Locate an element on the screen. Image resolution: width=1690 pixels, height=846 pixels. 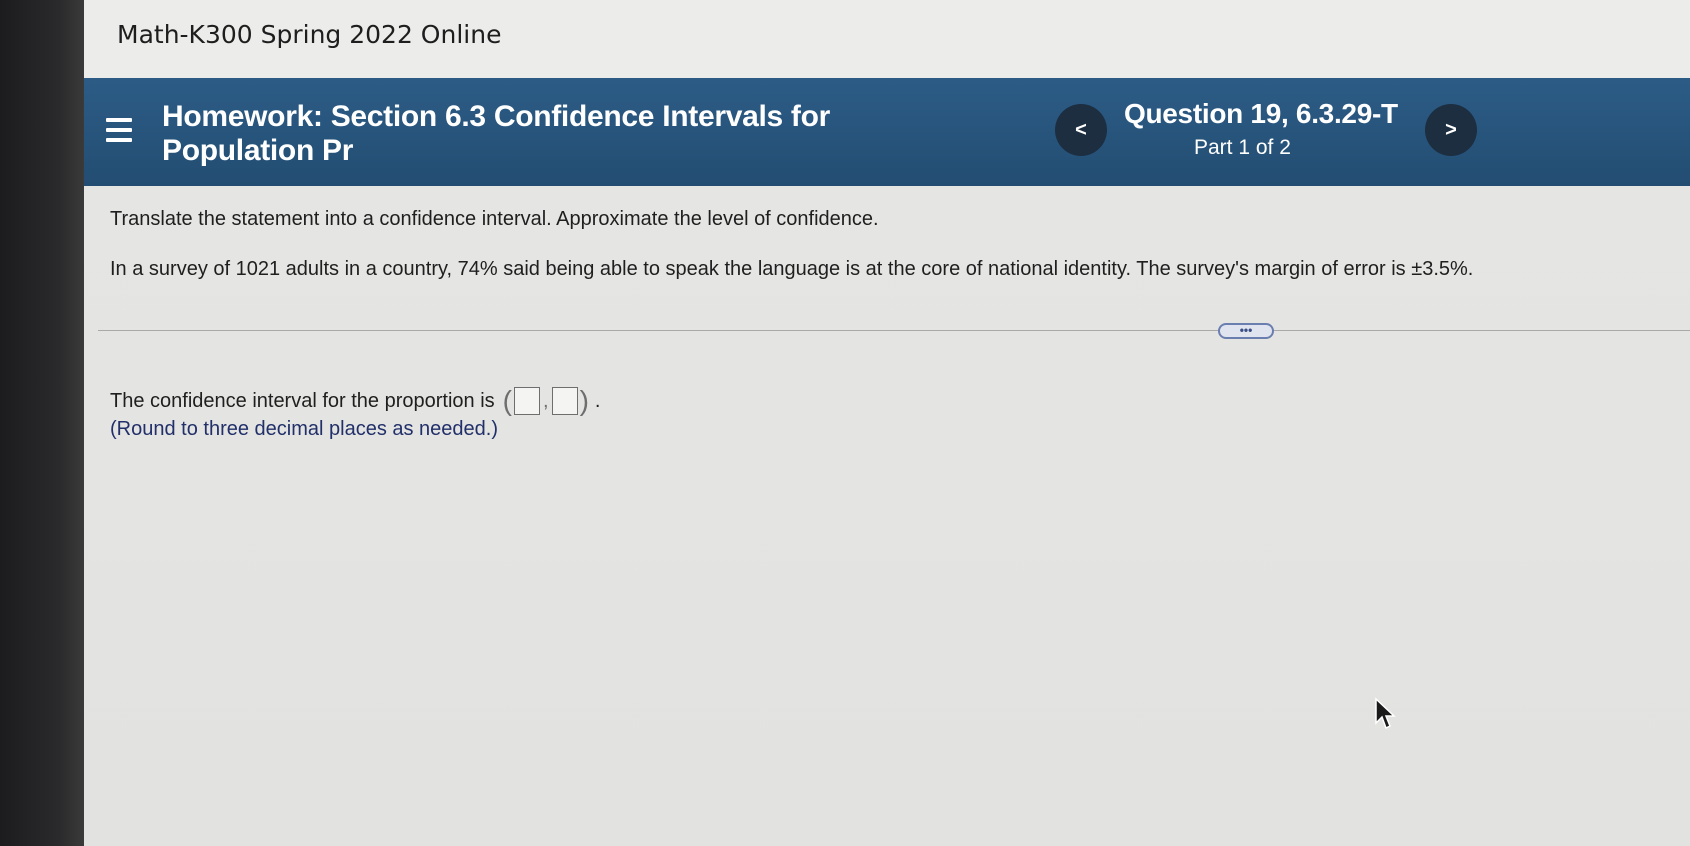
answer-period: . is located at coordinates (597, 400).